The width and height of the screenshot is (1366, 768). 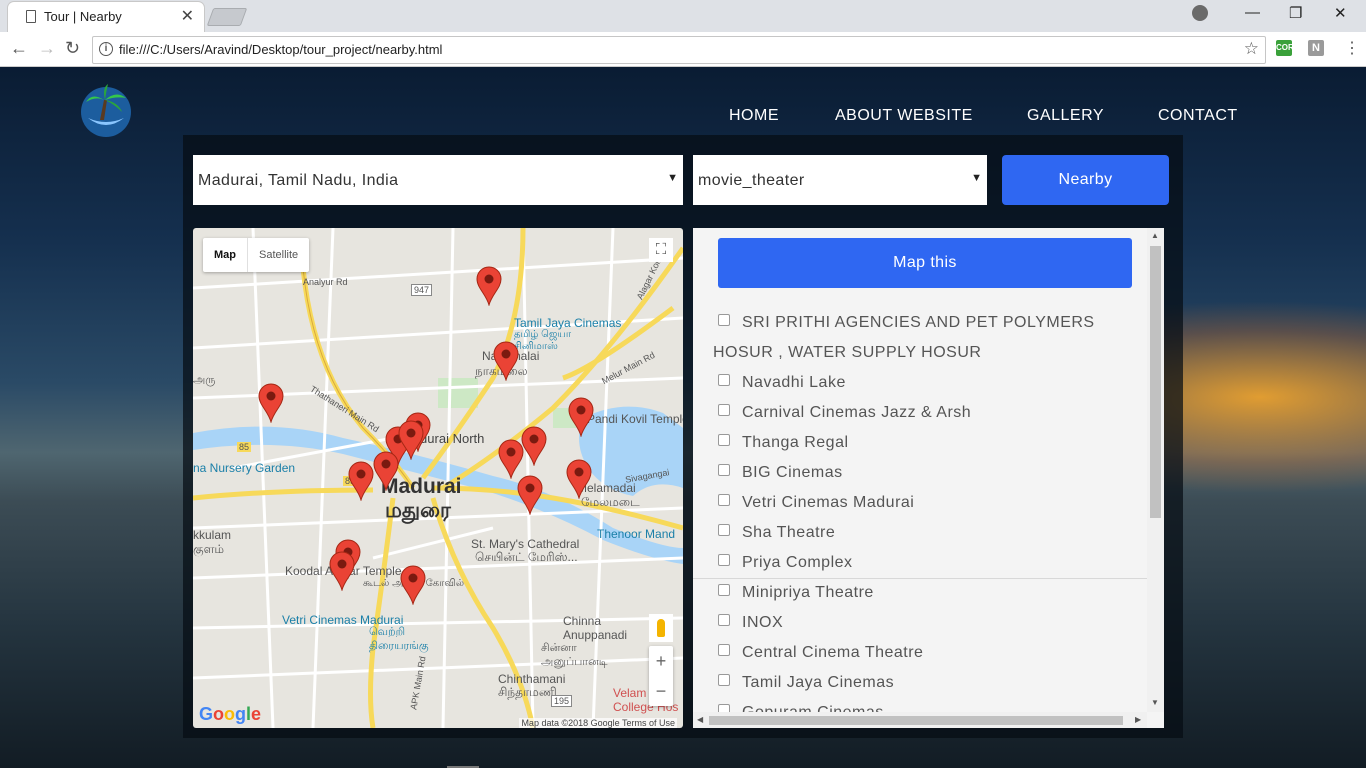 I want to click on nearby-button: Nearby, so click(x=1085, y=180).